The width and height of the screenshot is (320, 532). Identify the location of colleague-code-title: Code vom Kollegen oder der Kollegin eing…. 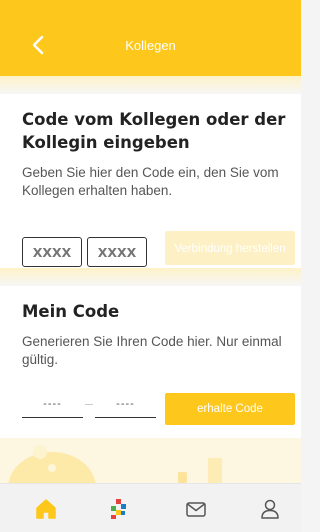
(154, 131).